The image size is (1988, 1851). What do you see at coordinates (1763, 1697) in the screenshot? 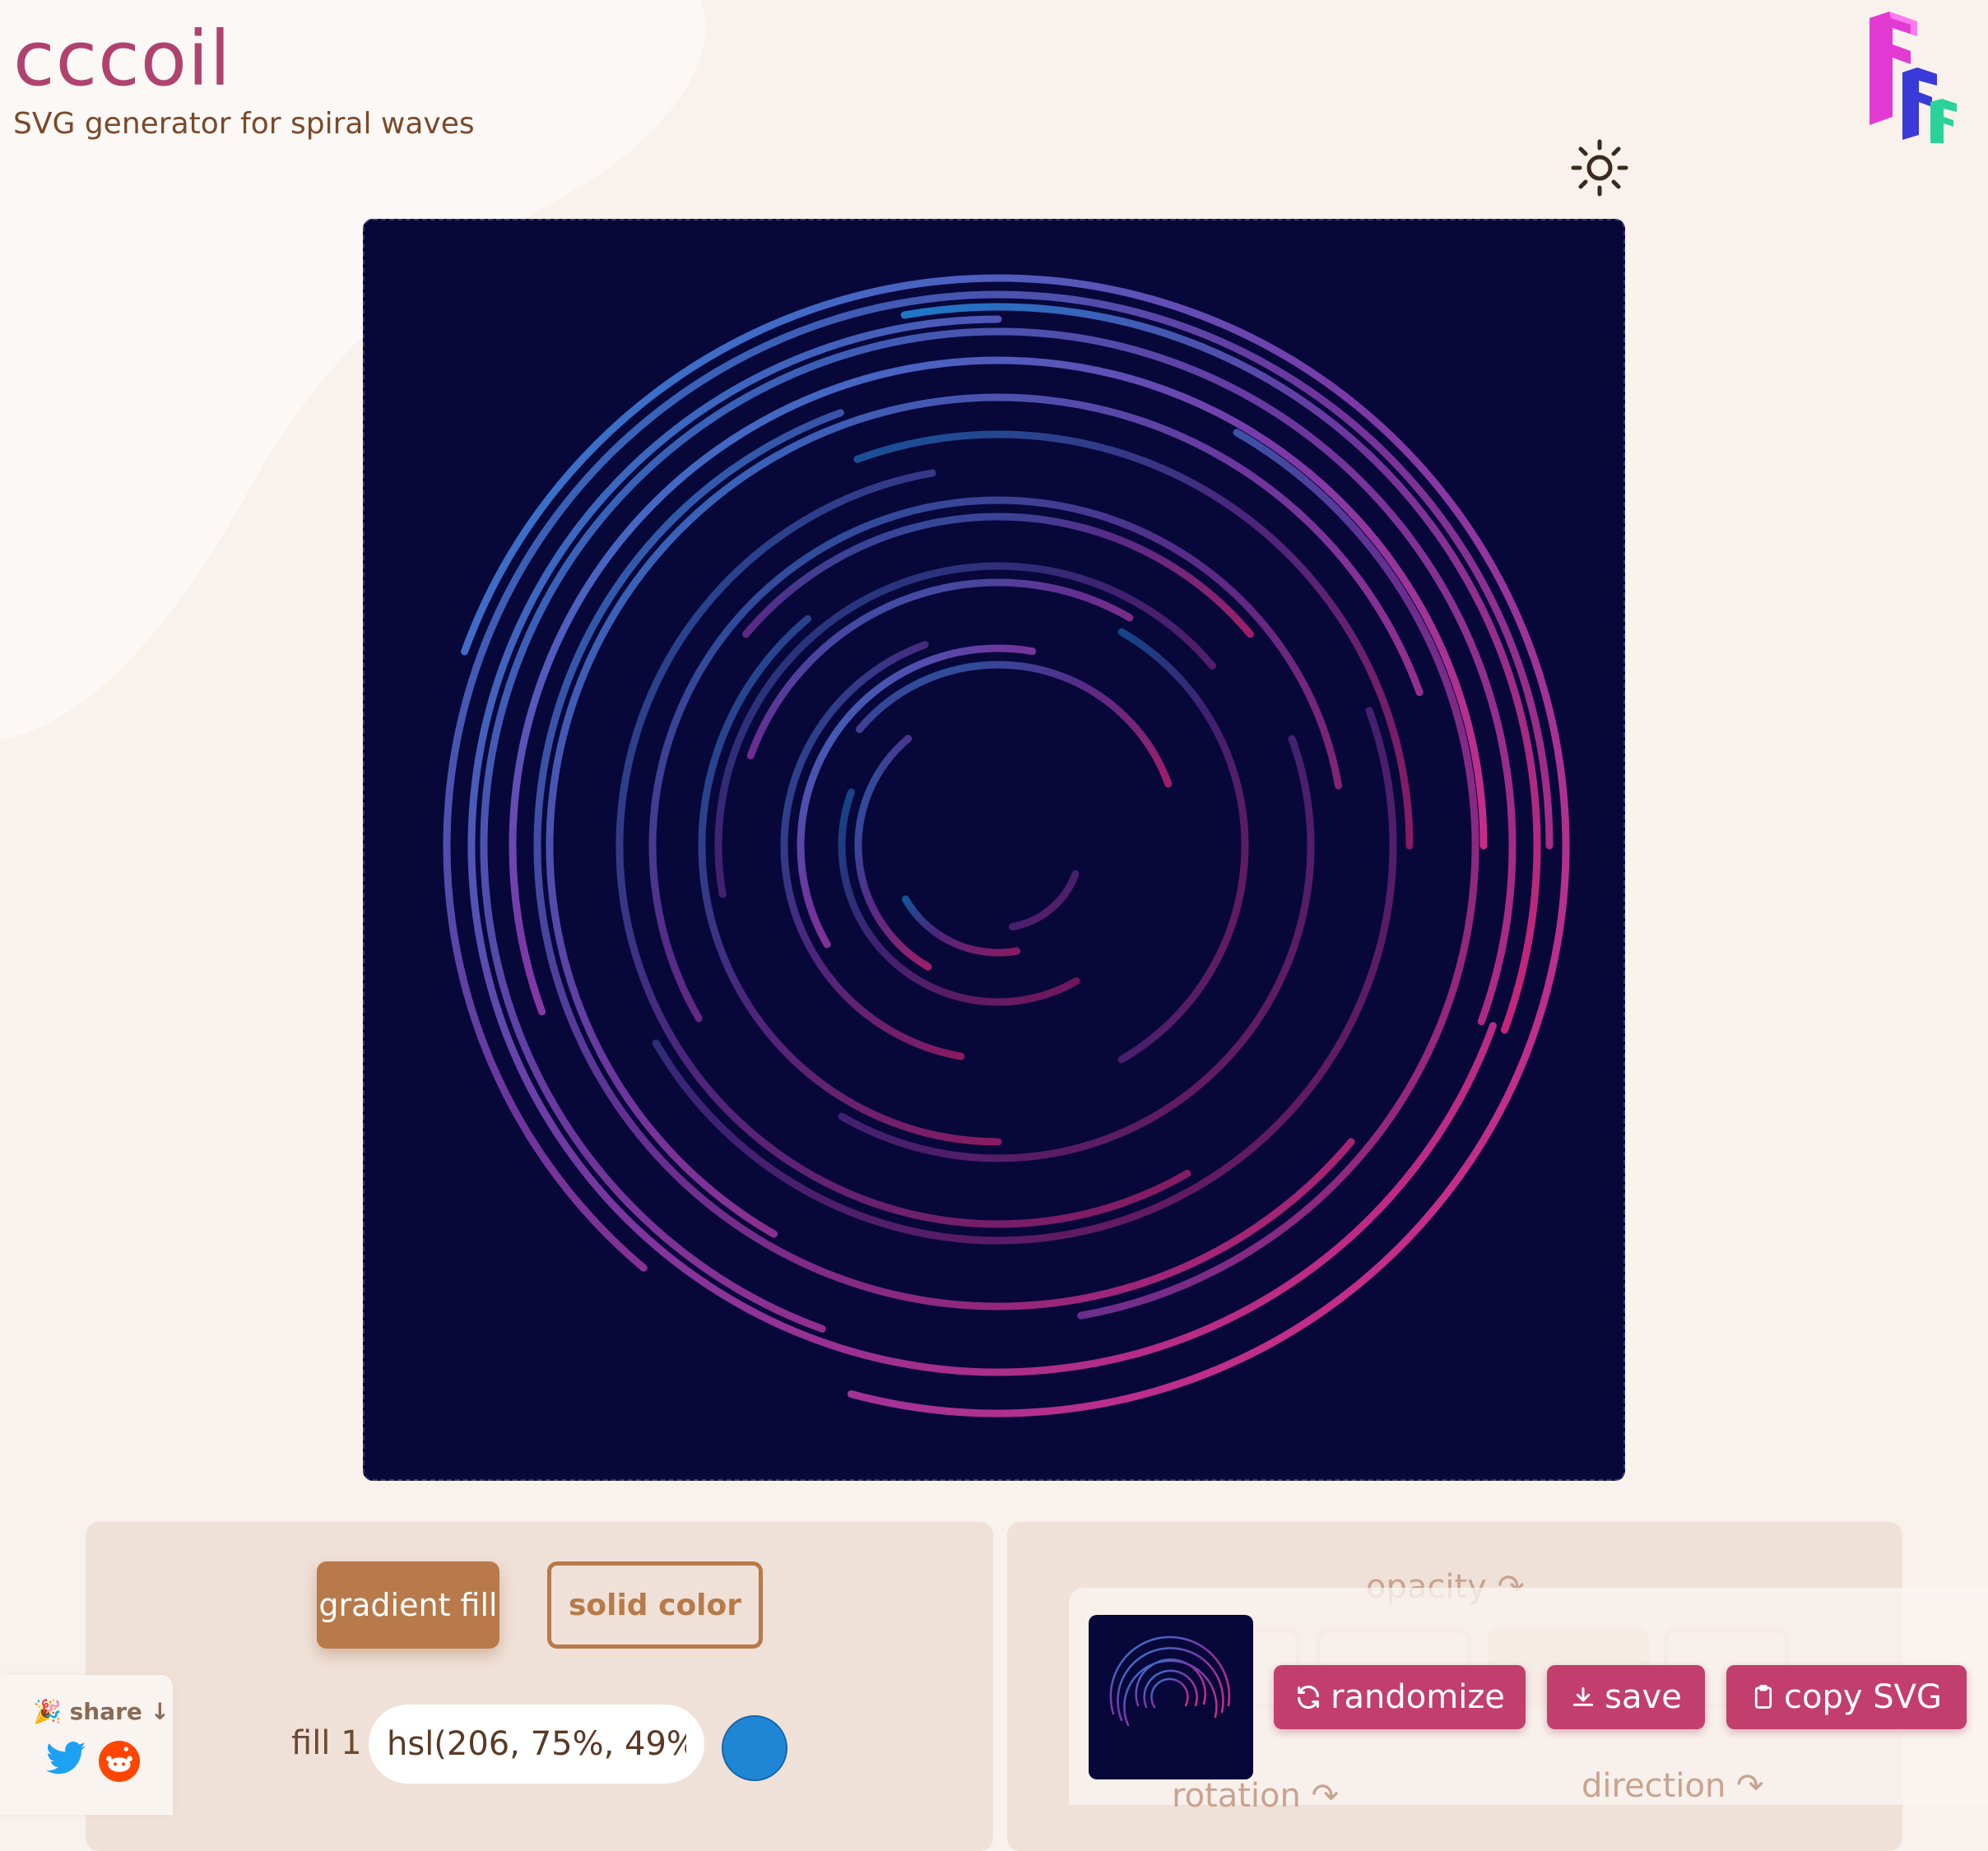
I see `clipboard-icon` at bounding box center [1763, 1697].